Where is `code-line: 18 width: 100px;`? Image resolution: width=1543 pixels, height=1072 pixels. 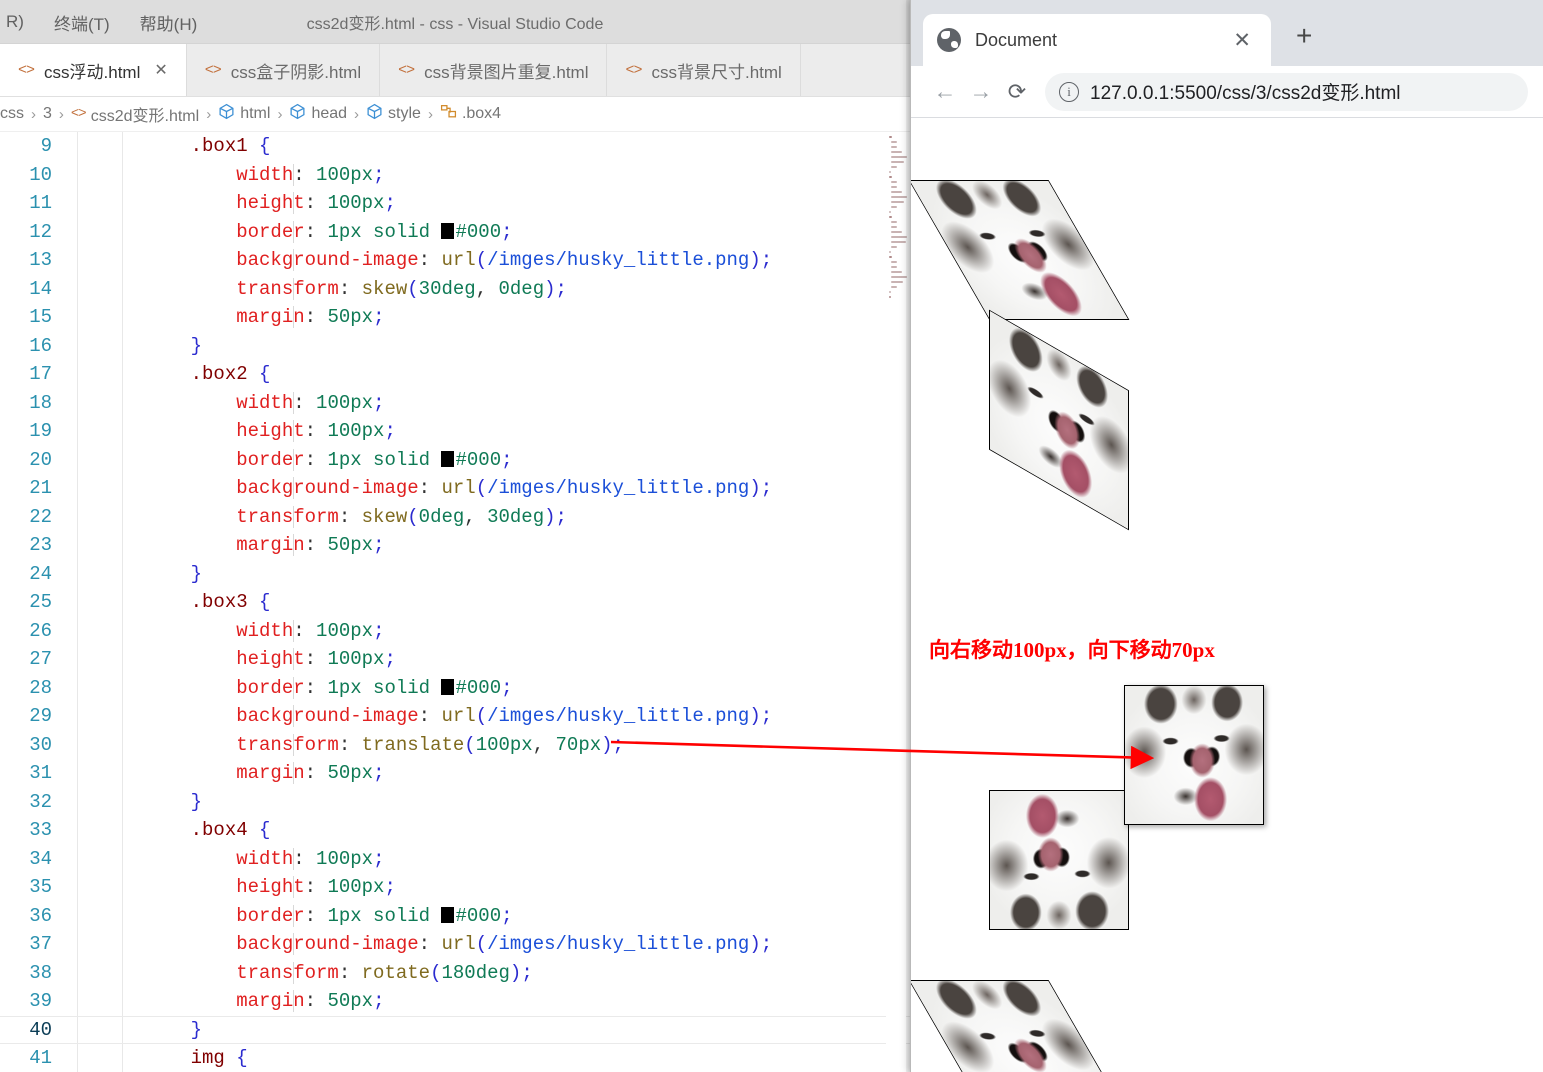
code-line: 18 width: 100px; is located at coordinates (455, 402).